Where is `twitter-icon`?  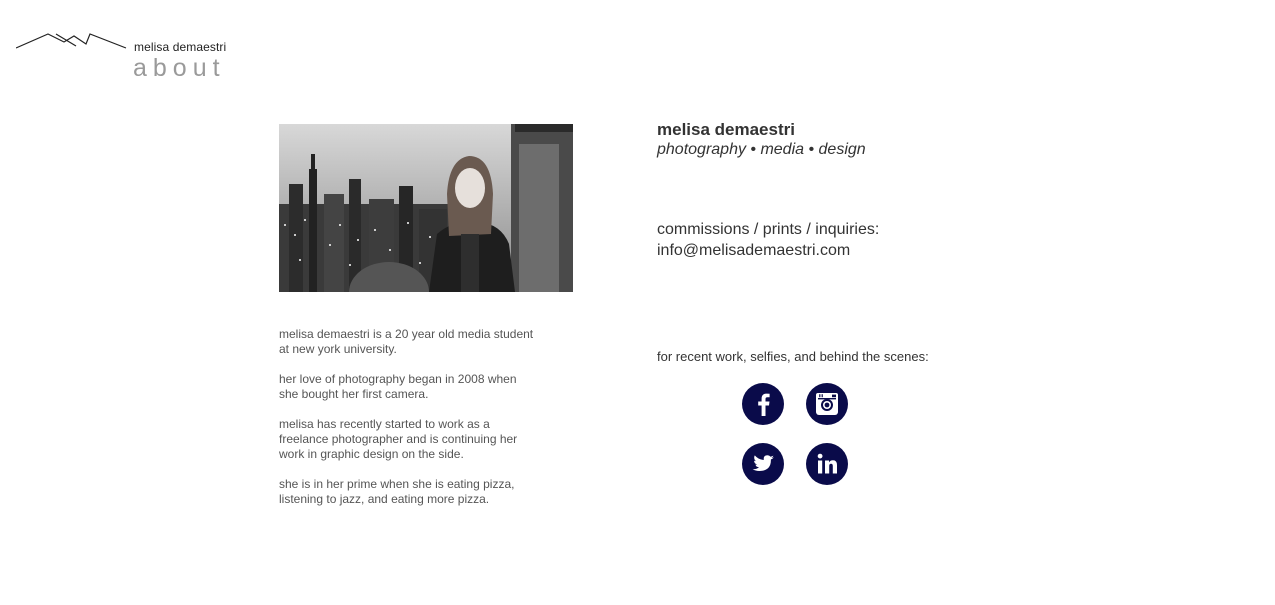 twitter-icon is located at coordinates (763, 463).